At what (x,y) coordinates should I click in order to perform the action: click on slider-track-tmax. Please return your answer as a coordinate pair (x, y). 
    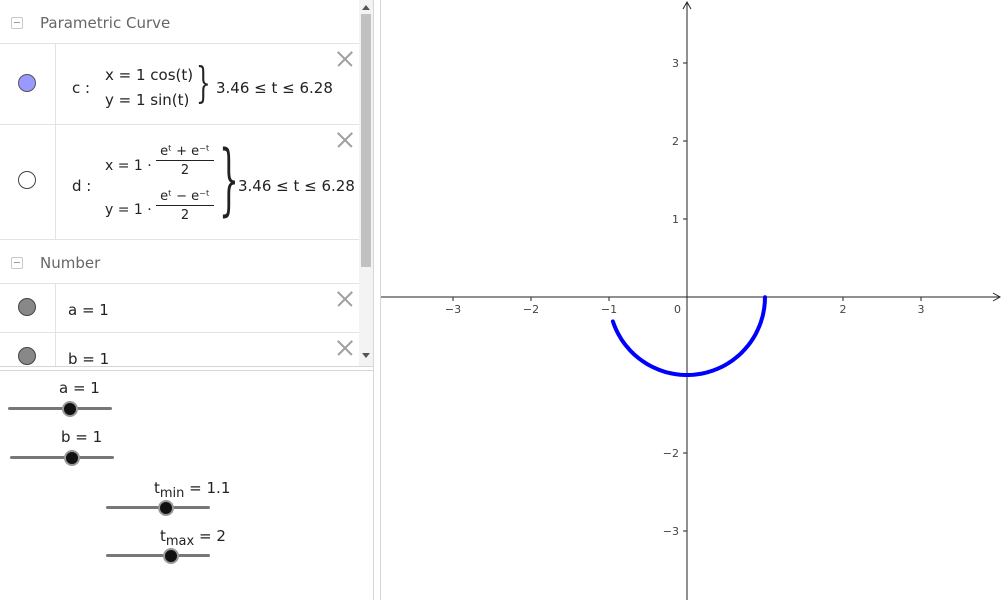
    Looking at the image, I should click on (158, 555).